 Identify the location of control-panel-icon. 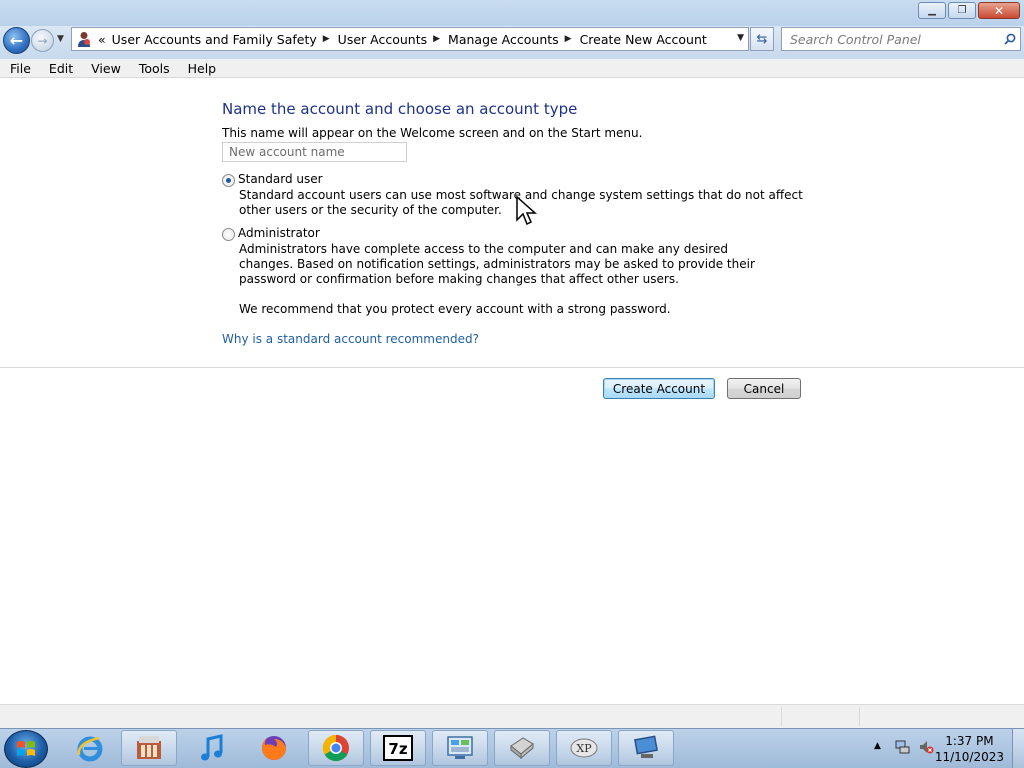
(460, 747).